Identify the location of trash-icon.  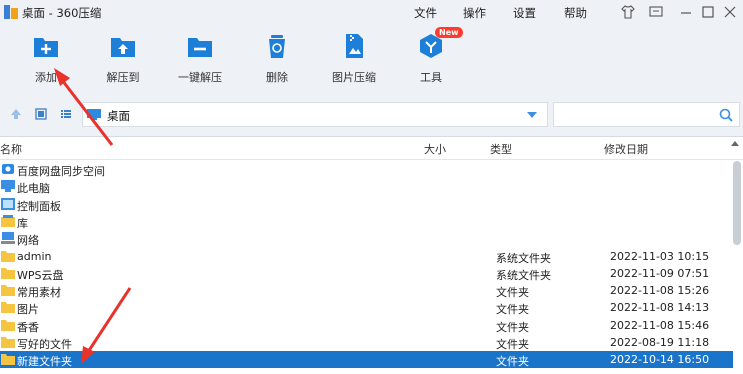
(277, 46).